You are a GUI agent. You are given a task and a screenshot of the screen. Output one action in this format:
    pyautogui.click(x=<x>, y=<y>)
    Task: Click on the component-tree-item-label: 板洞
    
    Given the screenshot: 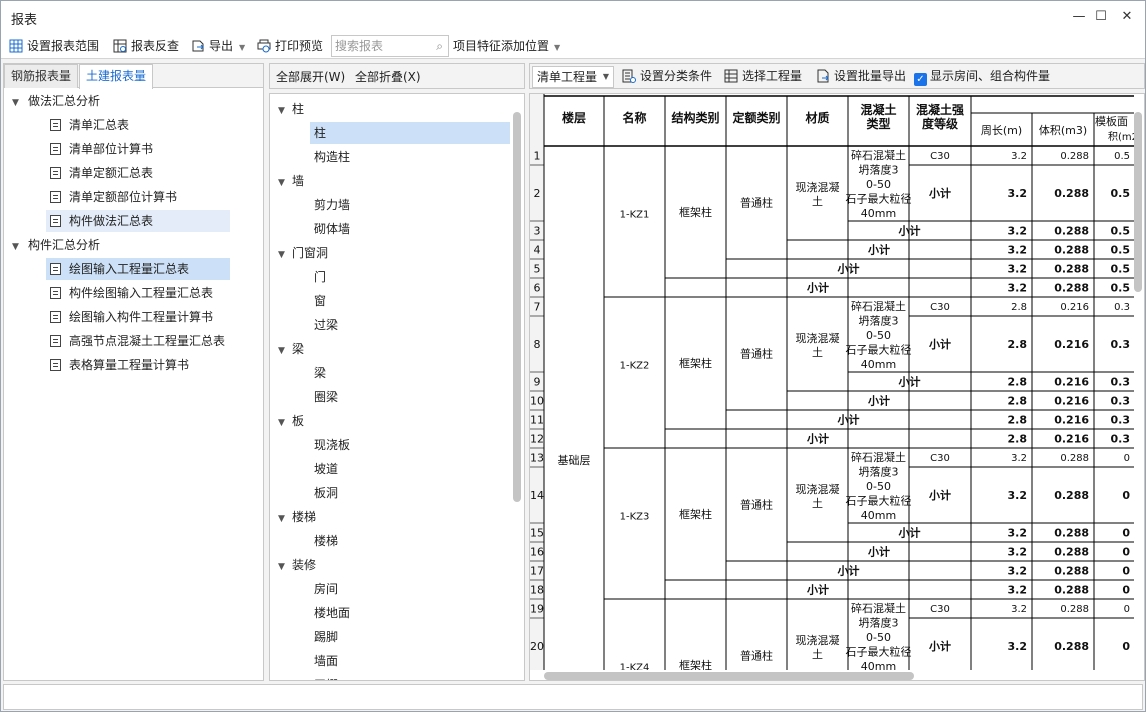 What is the action you would take?
    pyautogui.click(x=326, y=493)
    